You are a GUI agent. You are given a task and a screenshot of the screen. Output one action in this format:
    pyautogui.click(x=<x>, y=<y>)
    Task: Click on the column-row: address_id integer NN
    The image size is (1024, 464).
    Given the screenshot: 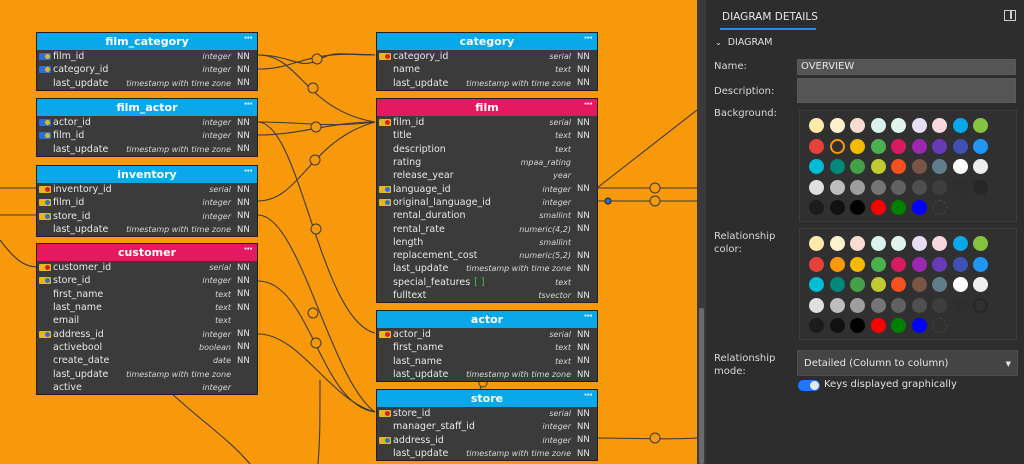 What is the action you would take?
    pyautogui.click(x=147, y=333)
    